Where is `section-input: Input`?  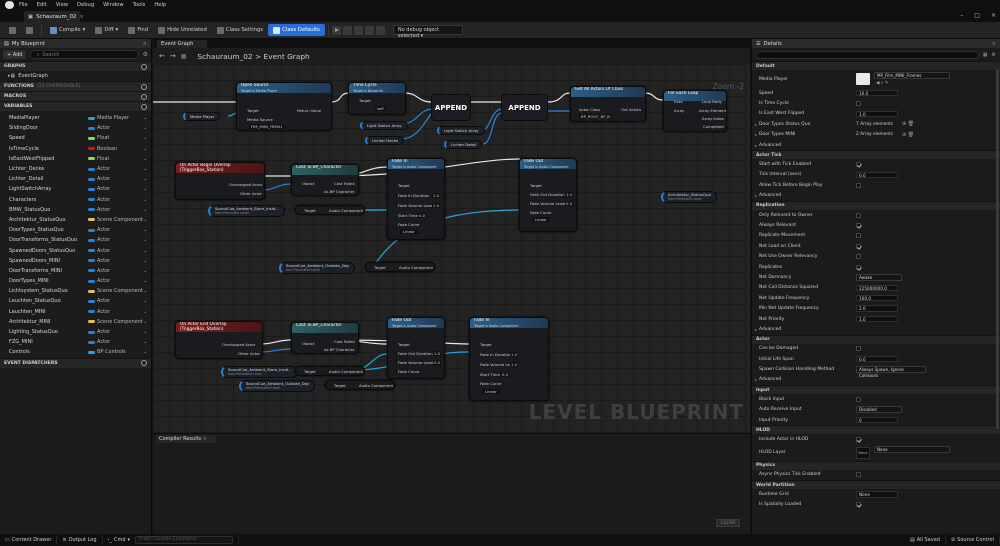 section-input: Input is located at coordinates (876, 390).